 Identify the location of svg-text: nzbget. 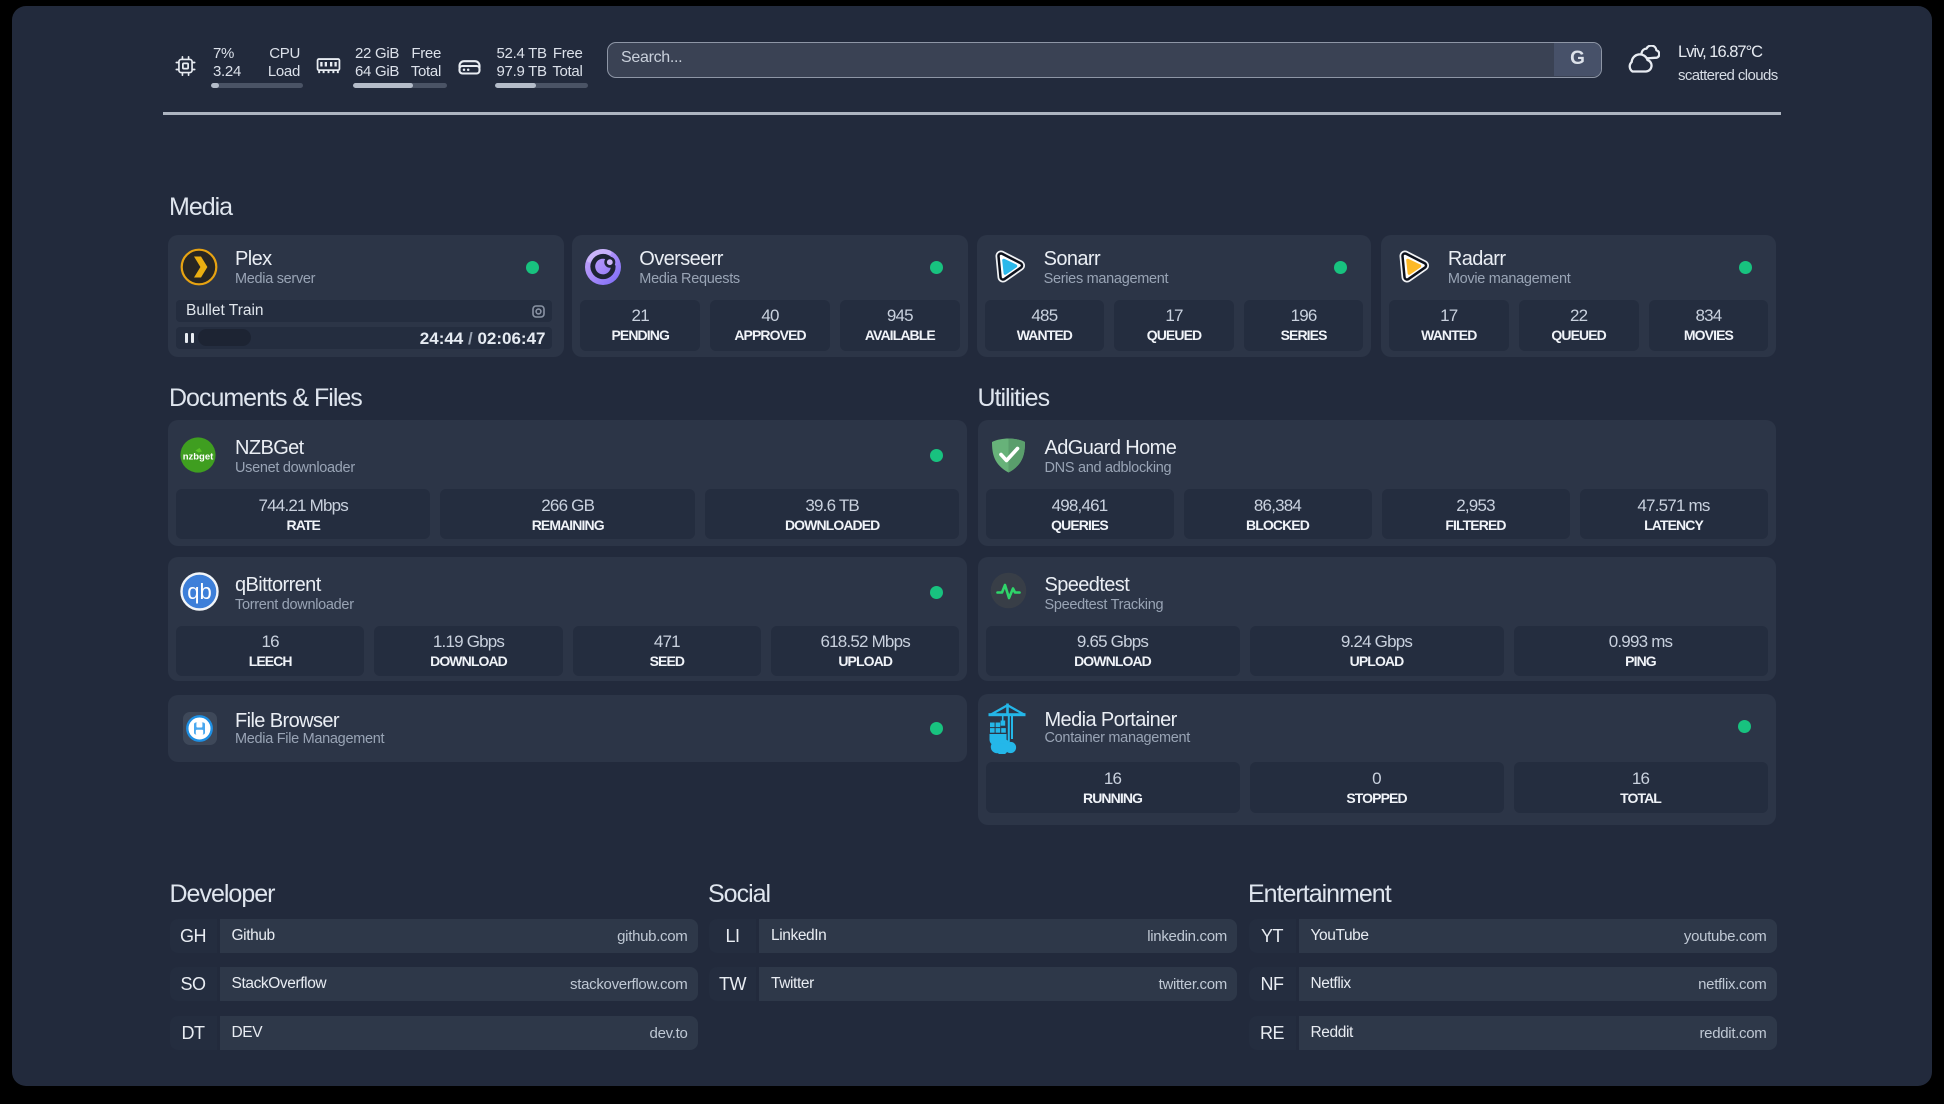
(198, 457).